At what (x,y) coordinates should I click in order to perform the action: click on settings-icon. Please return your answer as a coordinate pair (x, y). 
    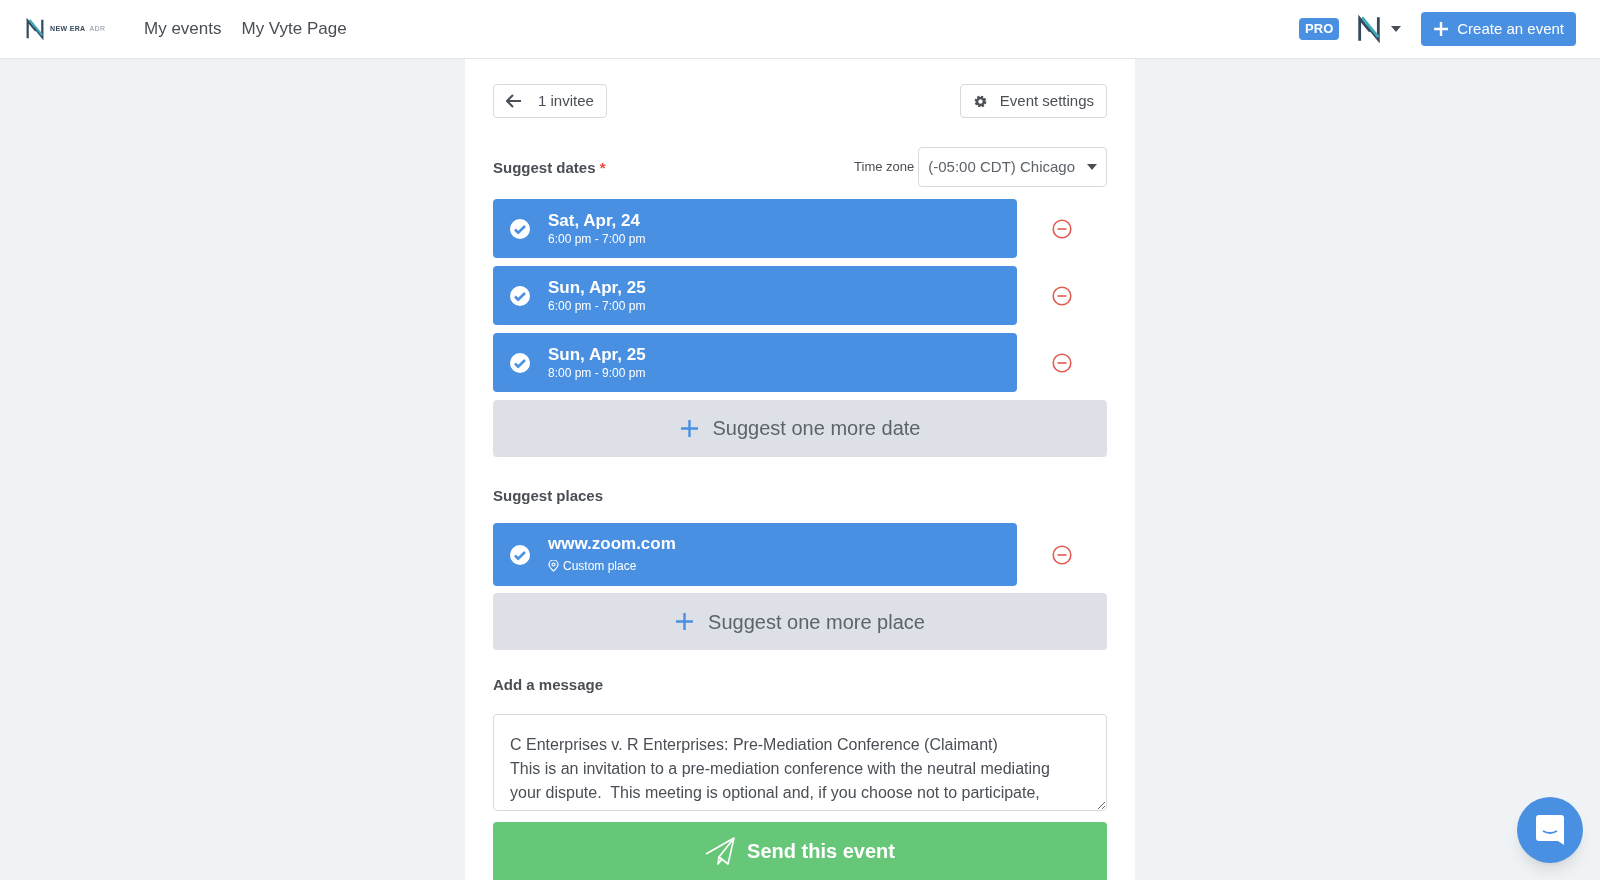
    Looking at the image, I should click on (980, 101).